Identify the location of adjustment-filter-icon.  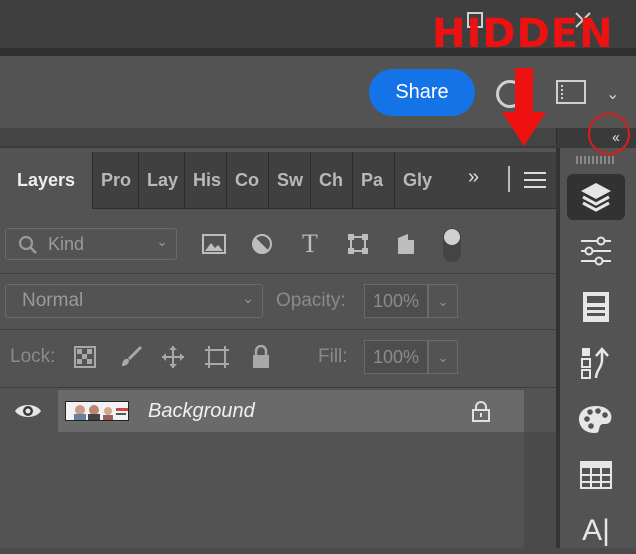
(262, 244).